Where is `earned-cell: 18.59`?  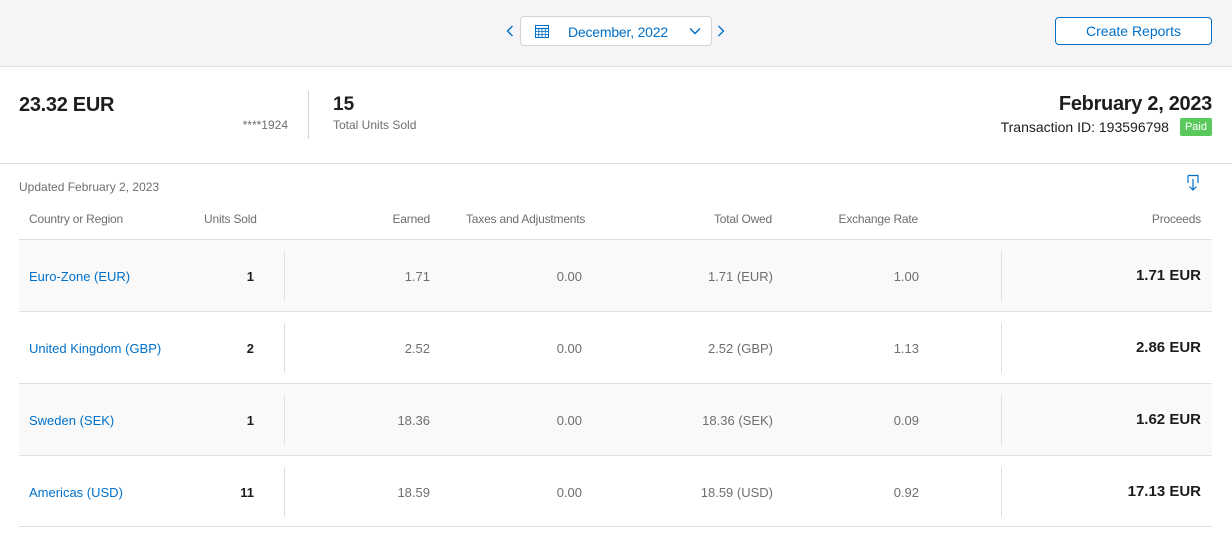
earned-cell: 18.59 is located at coordinates (413, 492).